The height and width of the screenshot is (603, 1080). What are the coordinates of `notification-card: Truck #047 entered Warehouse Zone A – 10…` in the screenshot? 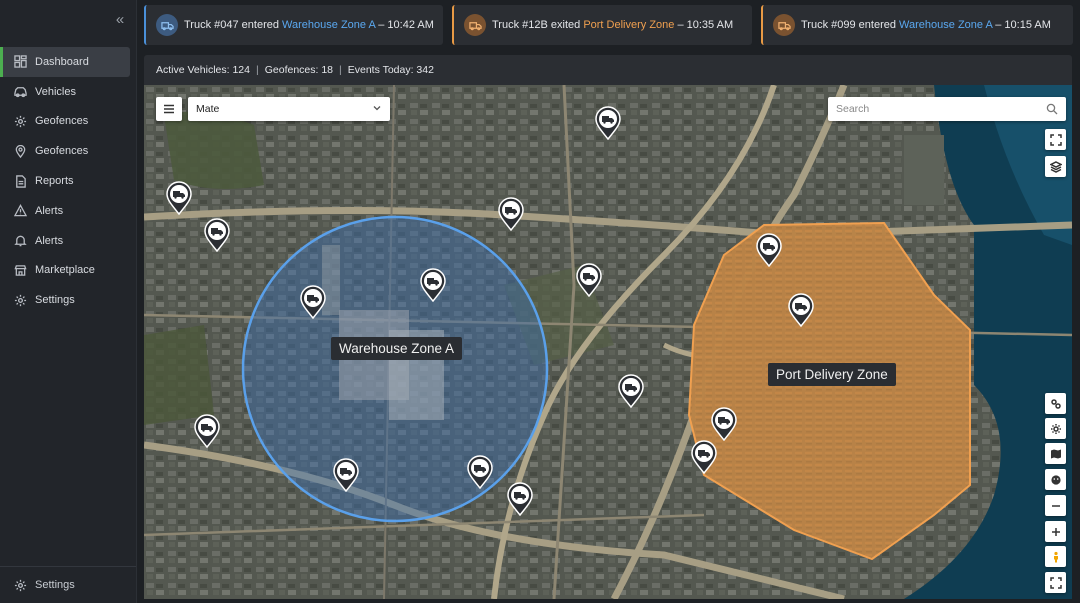 It's located at (293, 25).